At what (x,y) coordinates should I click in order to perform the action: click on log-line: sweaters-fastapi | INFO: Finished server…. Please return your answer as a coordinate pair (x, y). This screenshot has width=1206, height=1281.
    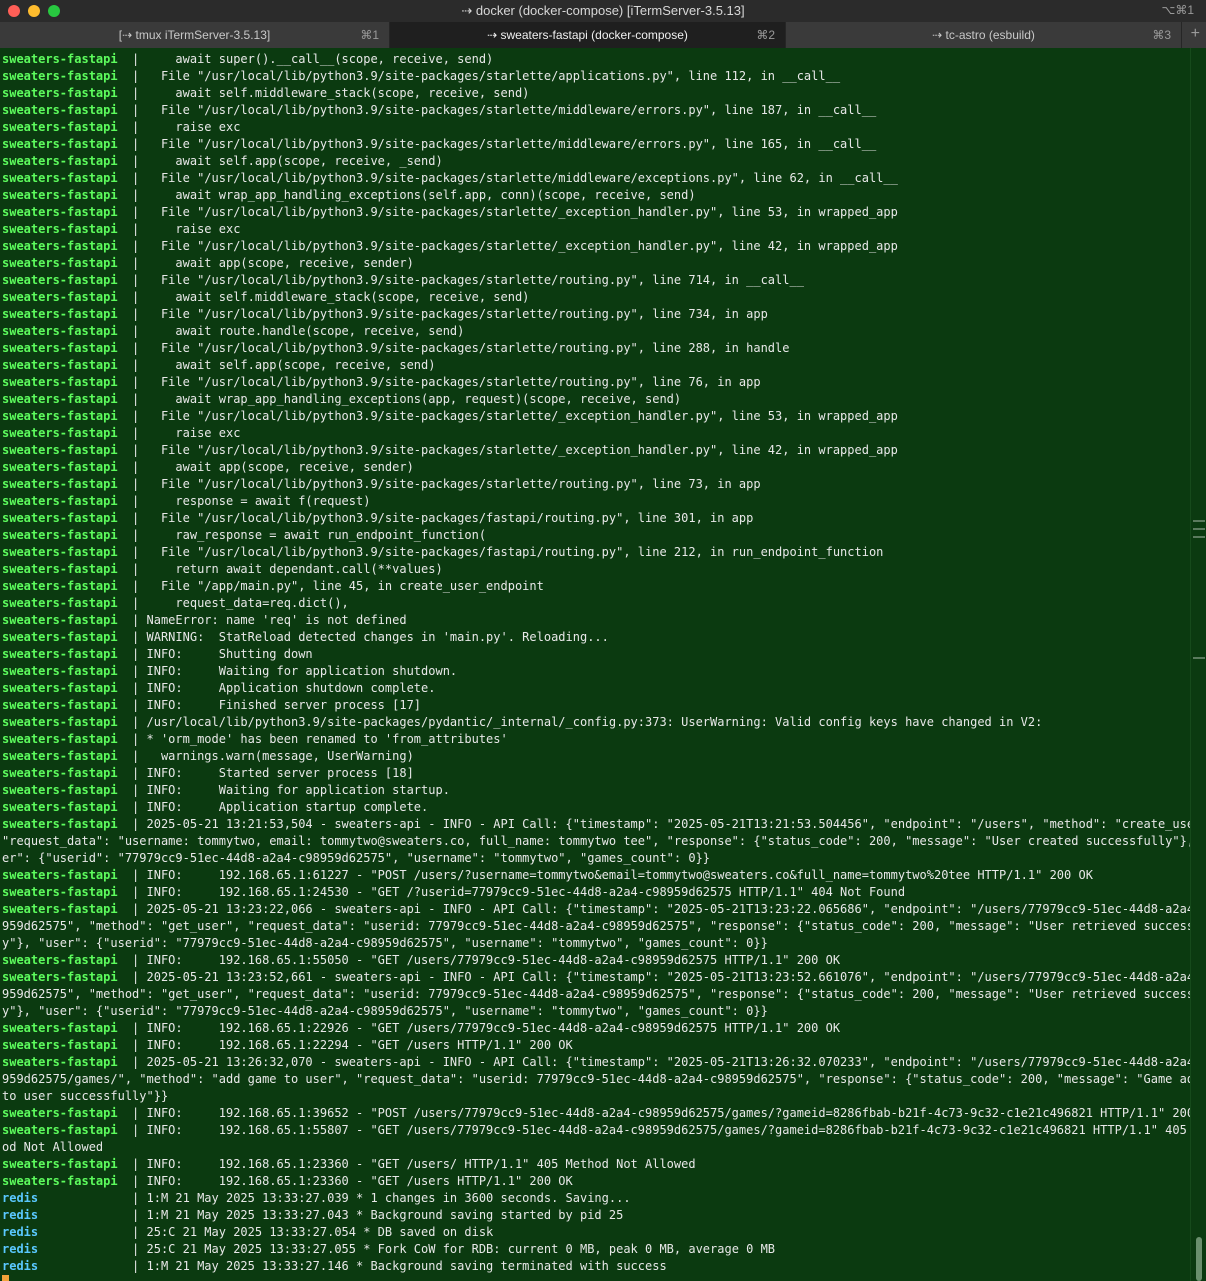
    Looking at the image, I should click on (211, 705).